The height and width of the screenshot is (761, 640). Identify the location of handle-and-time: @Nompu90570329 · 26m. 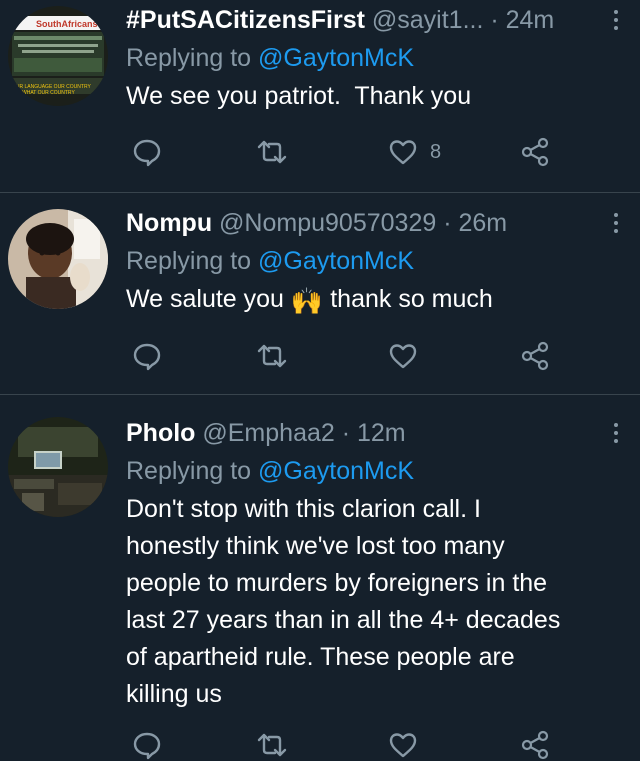
(360, 223).